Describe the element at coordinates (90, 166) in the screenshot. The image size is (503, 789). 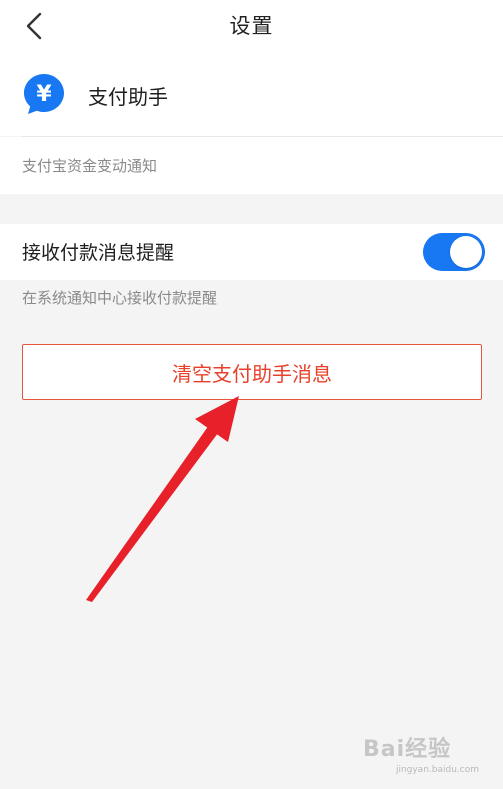
I see `assistant-description: 支付宝资金变动通知` at that location.